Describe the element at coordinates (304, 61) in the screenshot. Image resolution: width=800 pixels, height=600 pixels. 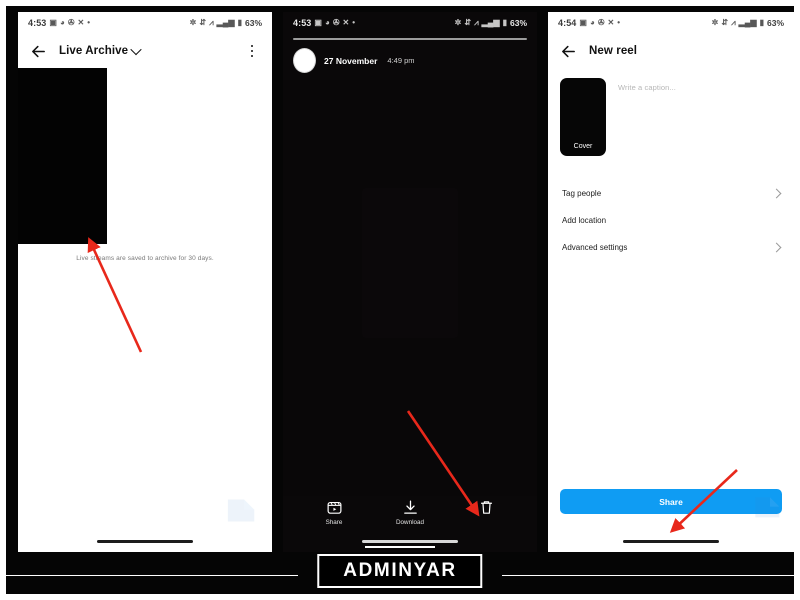
I see `avatar` at that location.